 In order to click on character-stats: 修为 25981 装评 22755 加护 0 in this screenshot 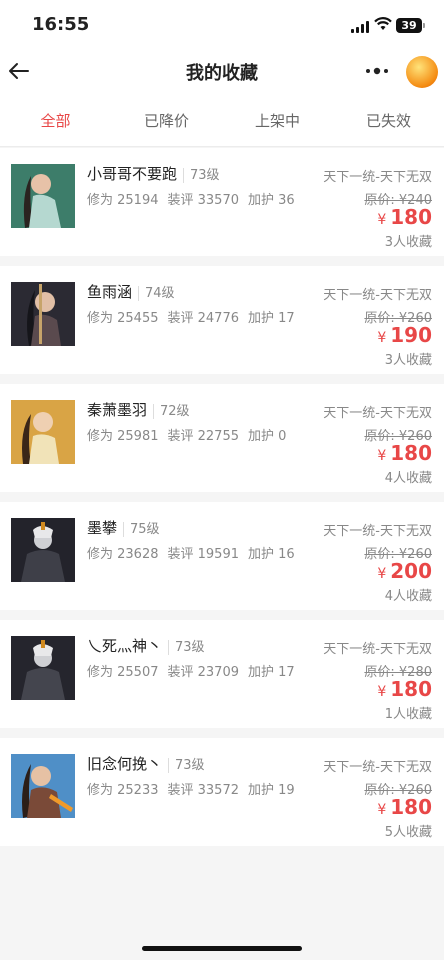, I will do `click(191, 434)`.